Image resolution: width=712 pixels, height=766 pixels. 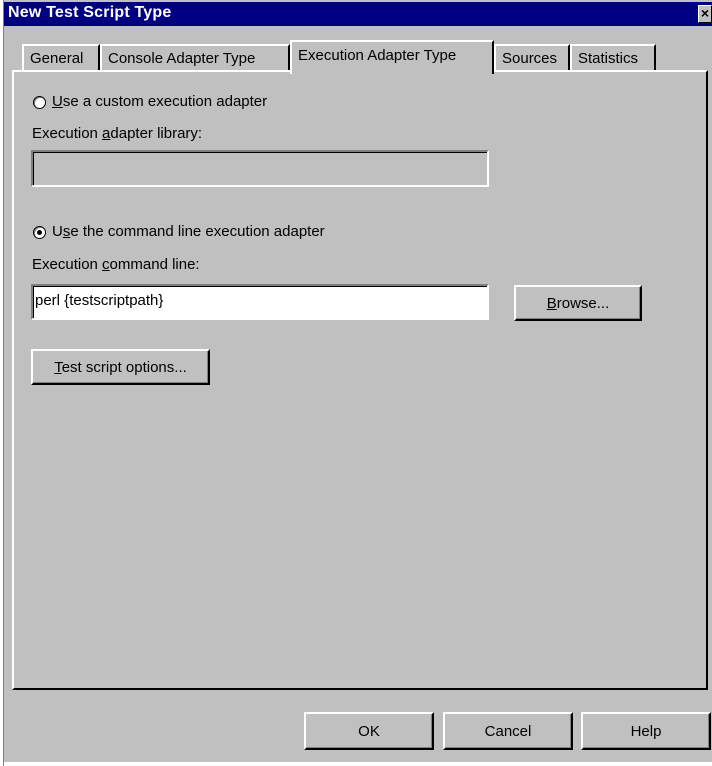 I want to click on tab-console-adapter-type: Console Adapter Type, so click(x=195, y=58).